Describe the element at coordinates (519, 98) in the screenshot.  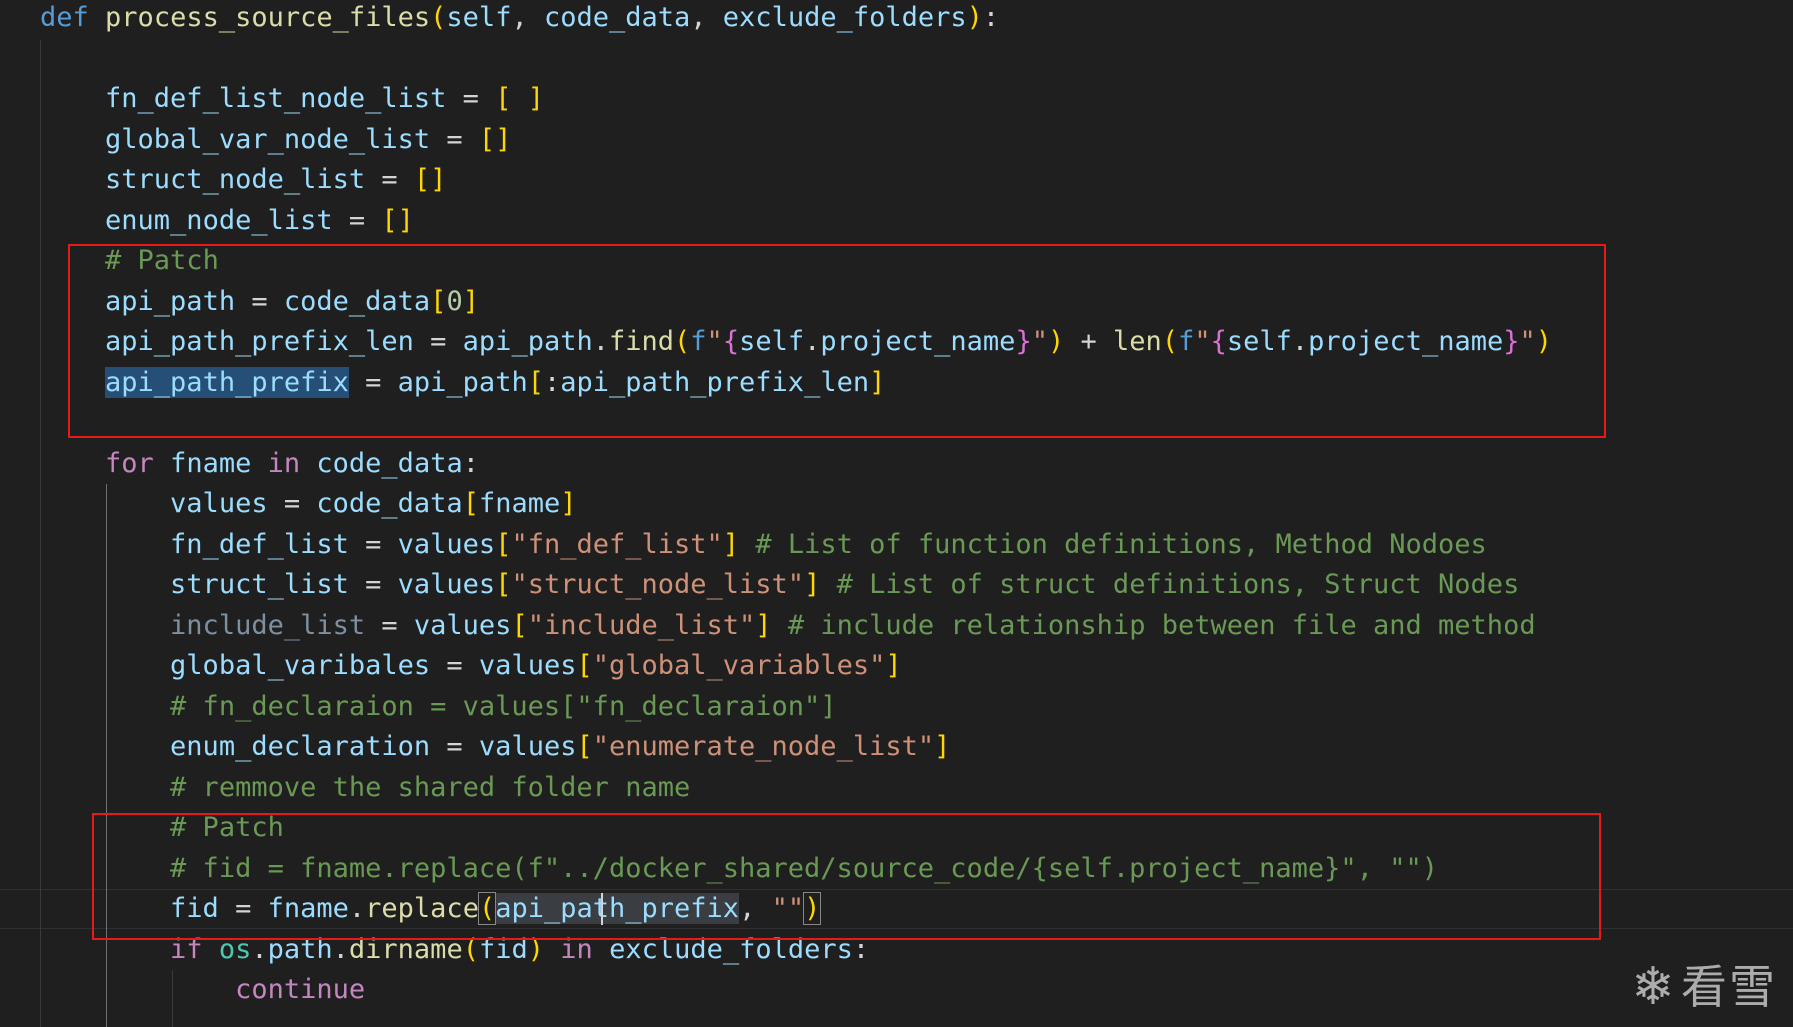
I see `code-token: [ ]` at that location.